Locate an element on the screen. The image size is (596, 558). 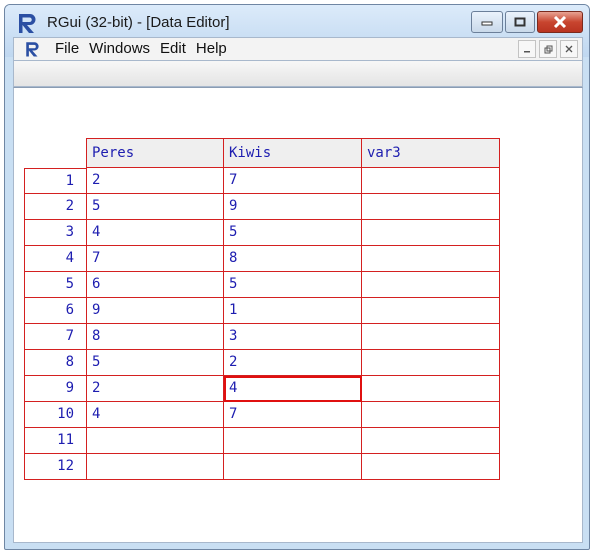
close-icon is located at coordinates (560, 22).